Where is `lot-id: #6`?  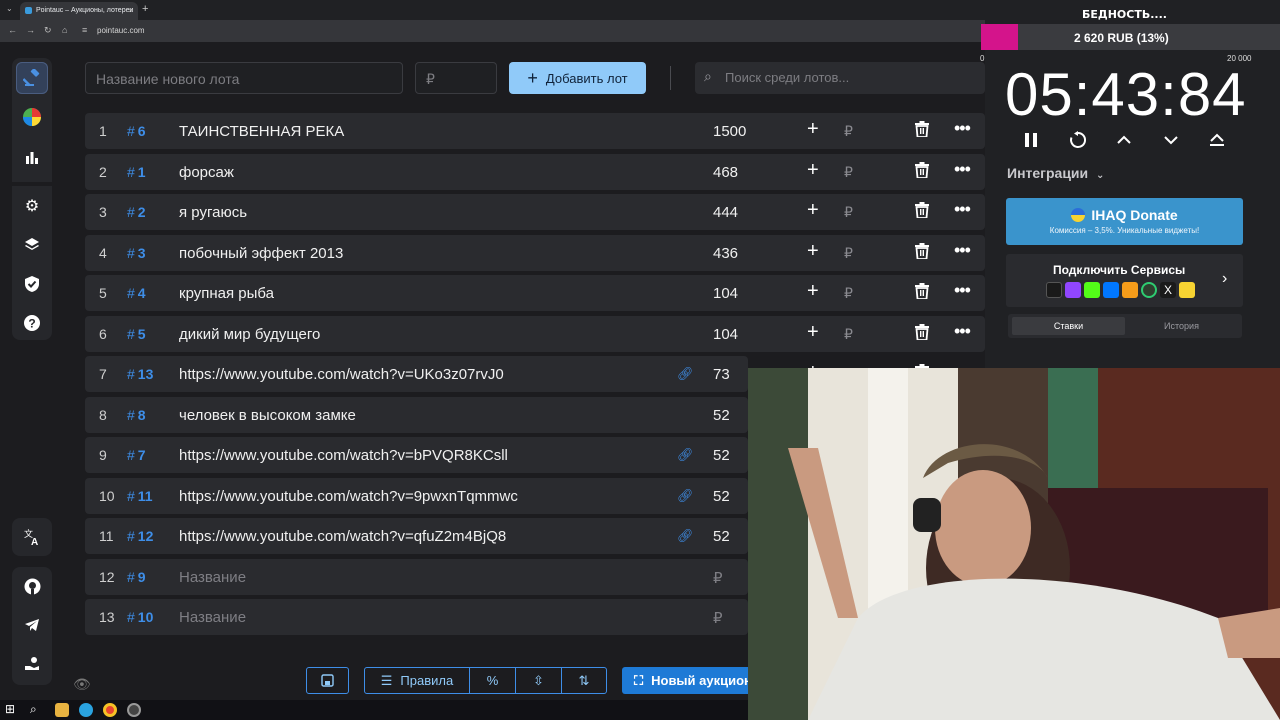 lot-id: #6 is located at coordinates (136, 131).